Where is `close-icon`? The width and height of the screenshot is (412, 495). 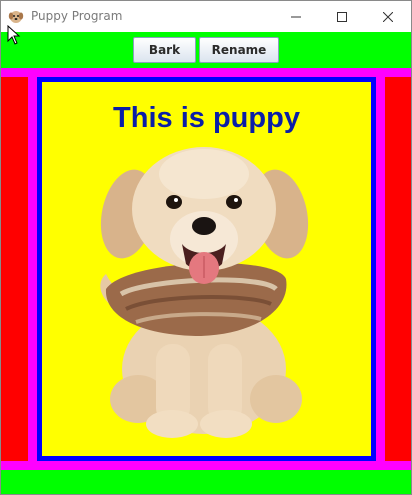 close-icon is located at coordinates (388, 16).